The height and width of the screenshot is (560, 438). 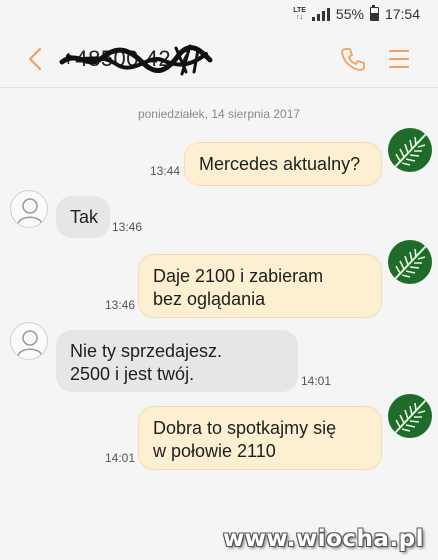 I want to click on hamburger-menu-icon, so click(x=399, y=59).